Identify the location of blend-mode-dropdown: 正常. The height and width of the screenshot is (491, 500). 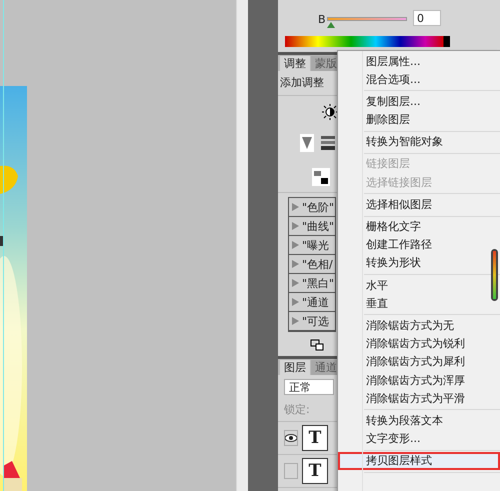
(309, 387).